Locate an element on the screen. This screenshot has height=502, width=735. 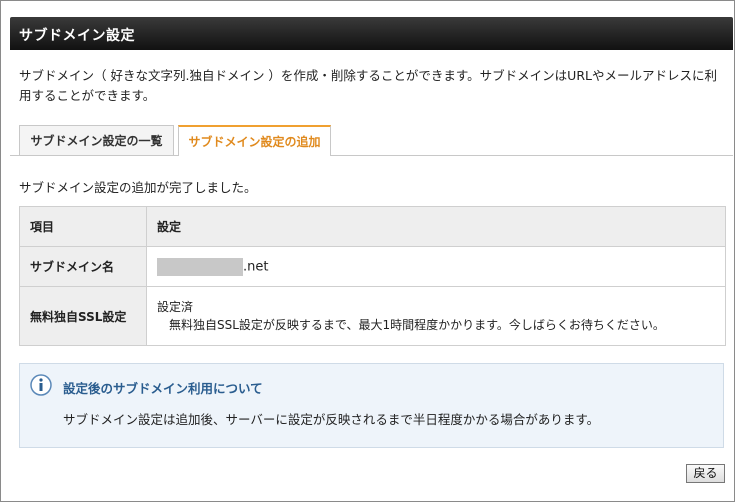
tab-subdomain-list: サブドメイン設定の一覧 is located at coordinates (96, 140).